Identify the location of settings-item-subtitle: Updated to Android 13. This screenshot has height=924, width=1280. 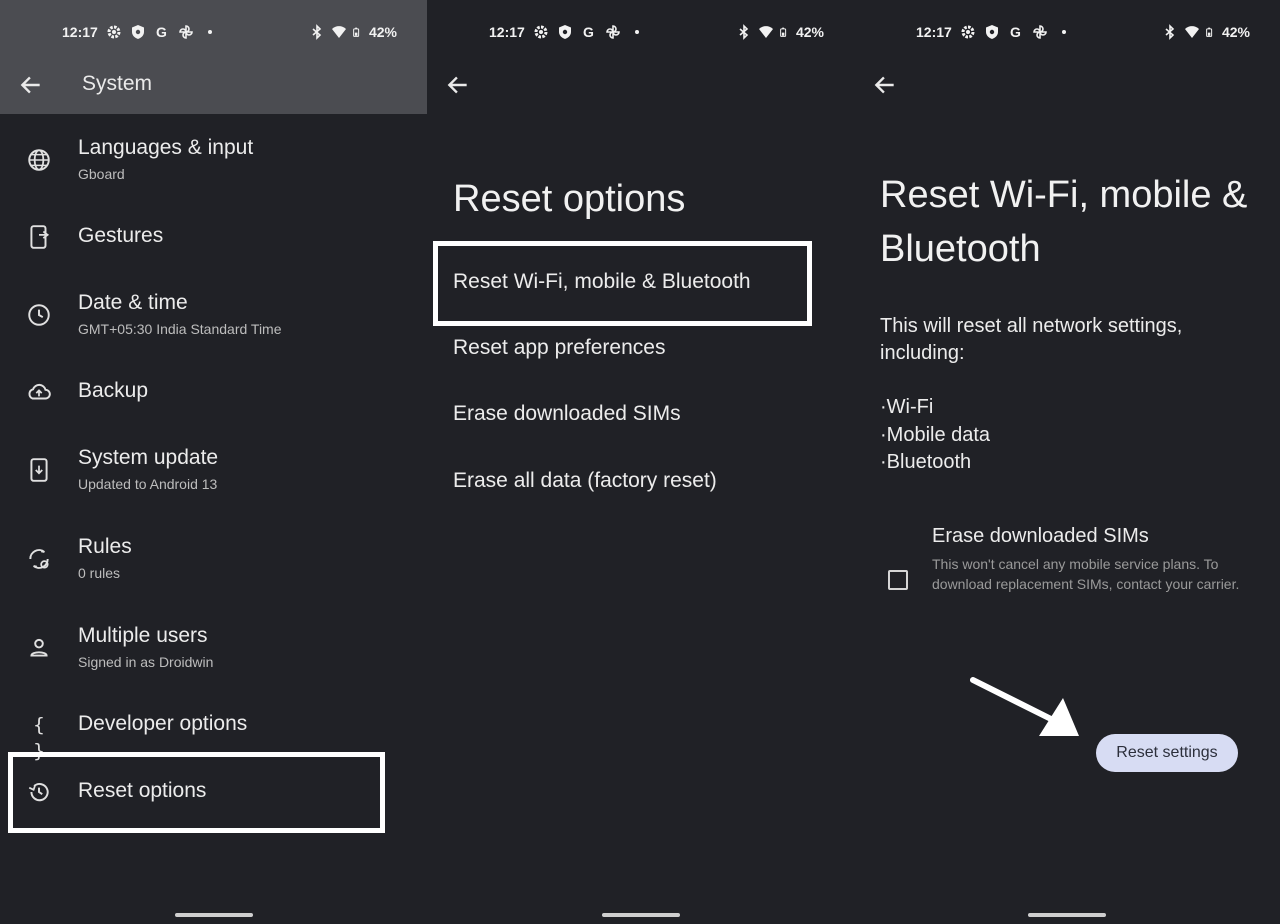
(148, 484).